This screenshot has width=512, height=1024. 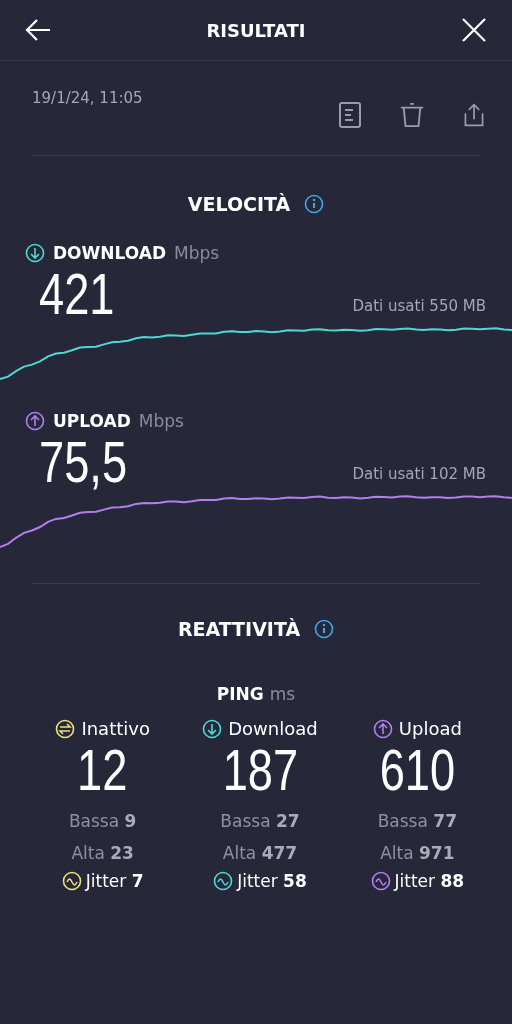 I want to click on high-ping: Alta 477, so click(x=260, y=853).